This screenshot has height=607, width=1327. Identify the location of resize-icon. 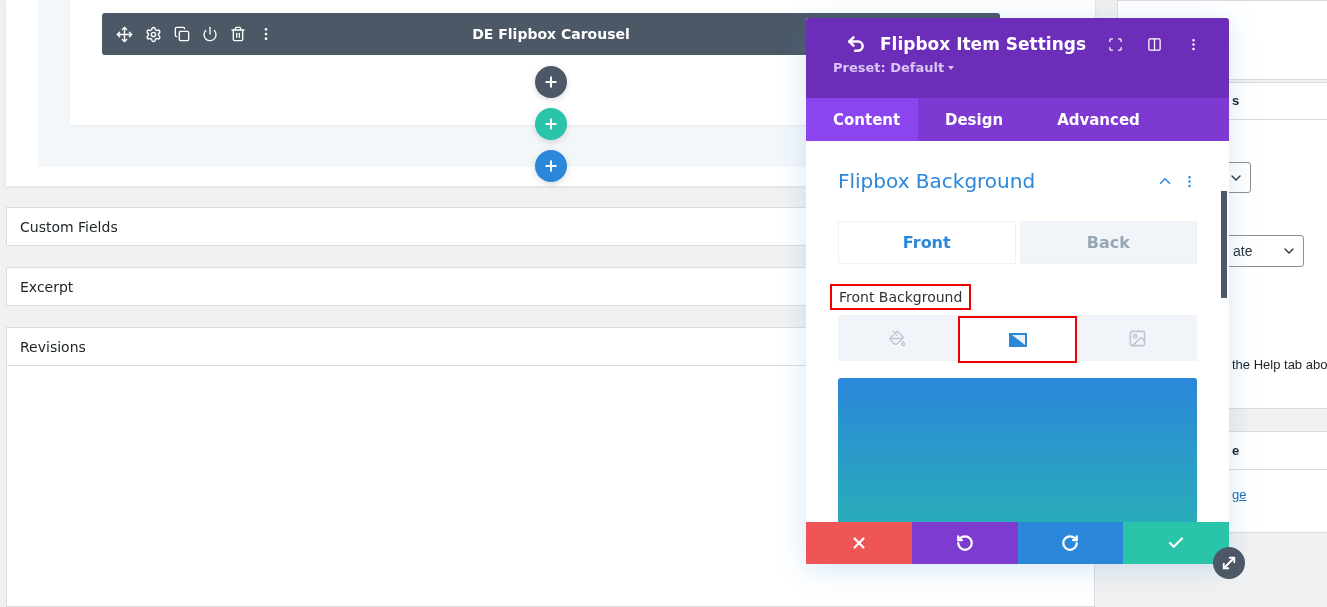
(1229, 563).